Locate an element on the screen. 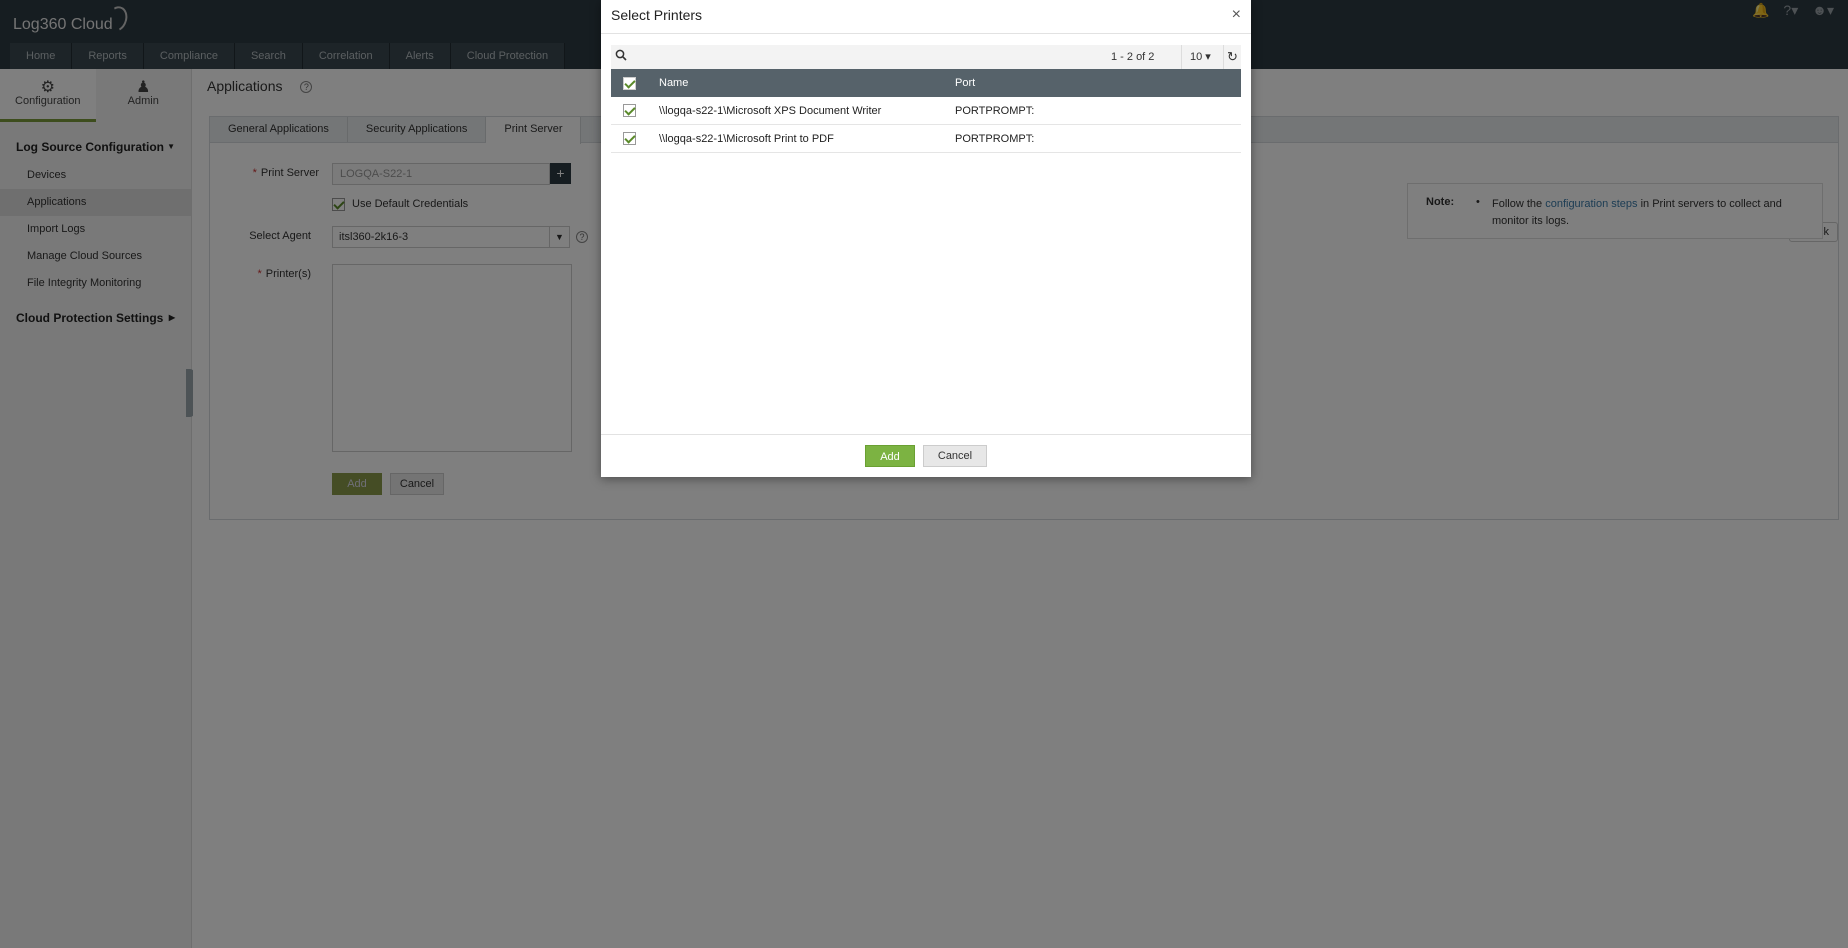 The width and height of the screenshot is (1848, 948). page-size-select: 10 ▾ is located at coordinates (1200, 57).